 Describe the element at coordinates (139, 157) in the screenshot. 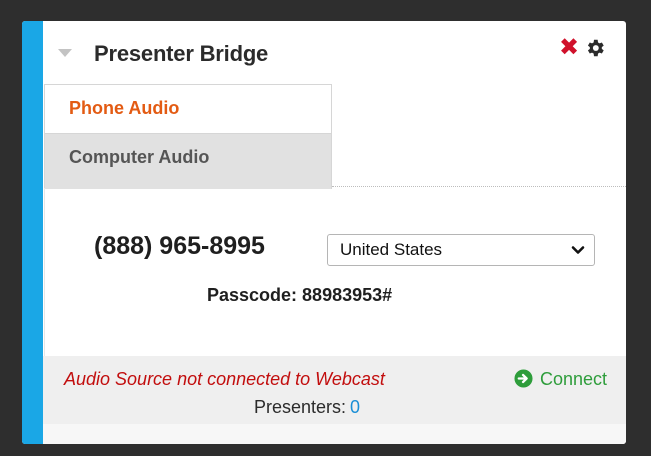

I see `tab-label: Computer Audio` at that location.